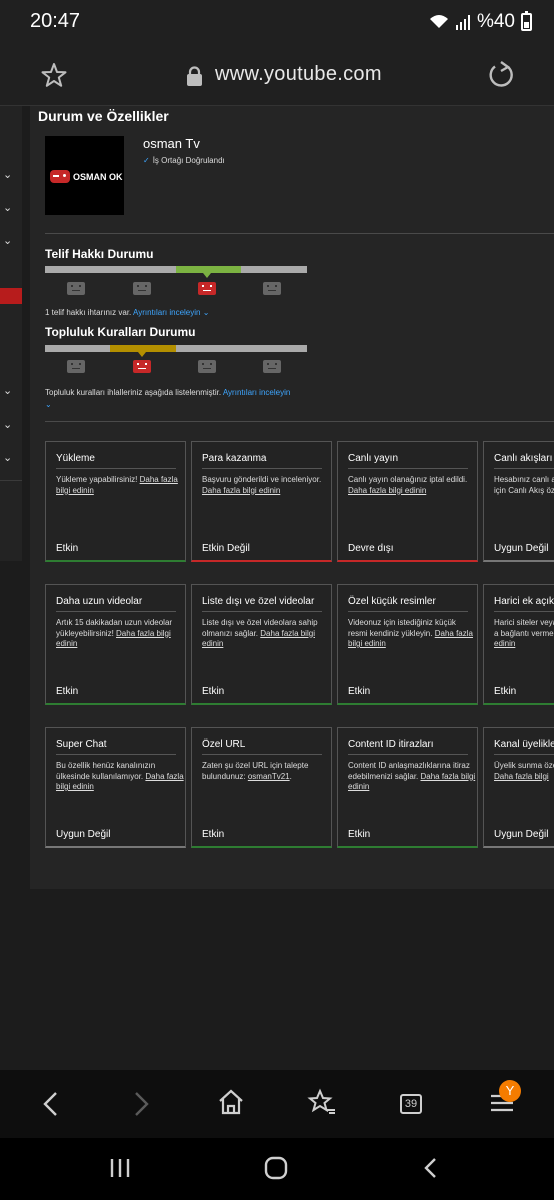  Describe the element at coordinates (269, 776) in the screenshot. I see `learn-more-link: osmanTv21` at that location.